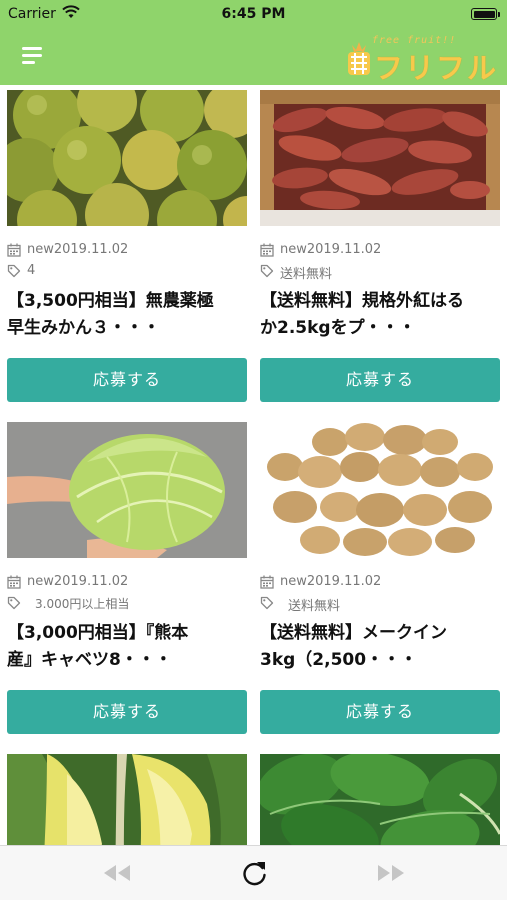 The height and width of the screenshot is (900, 507). I want to click on back-icon, so click(117, 873).